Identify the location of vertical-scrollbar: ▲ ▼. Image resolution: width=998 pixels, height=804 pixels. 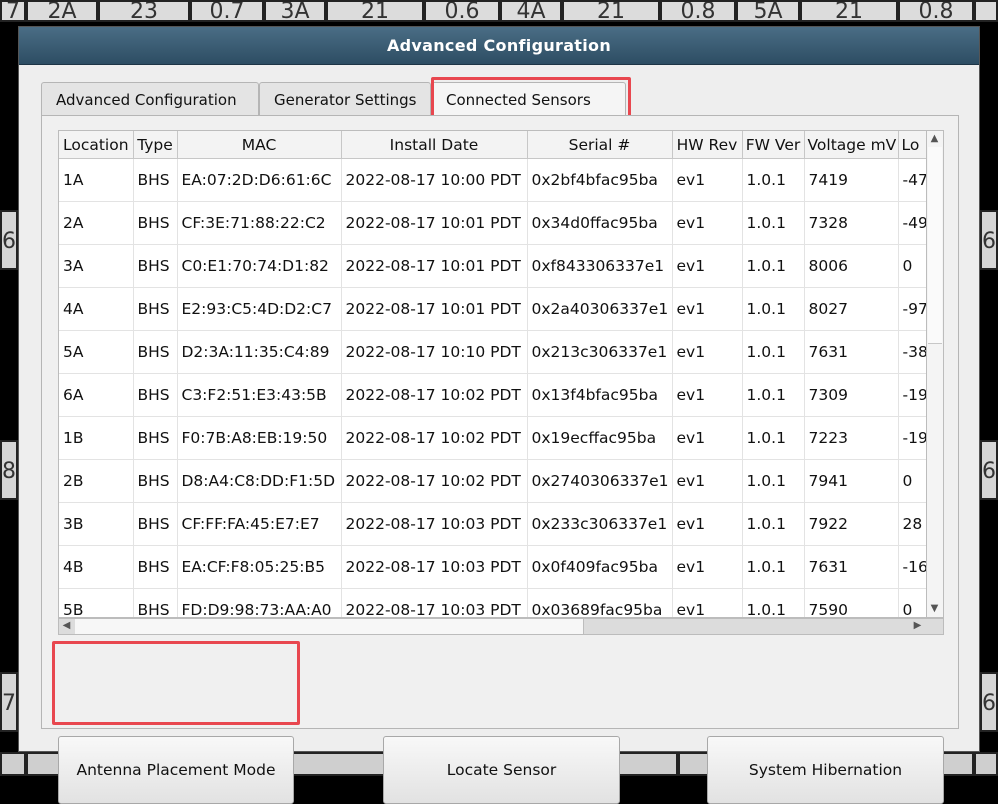
(935, 374).